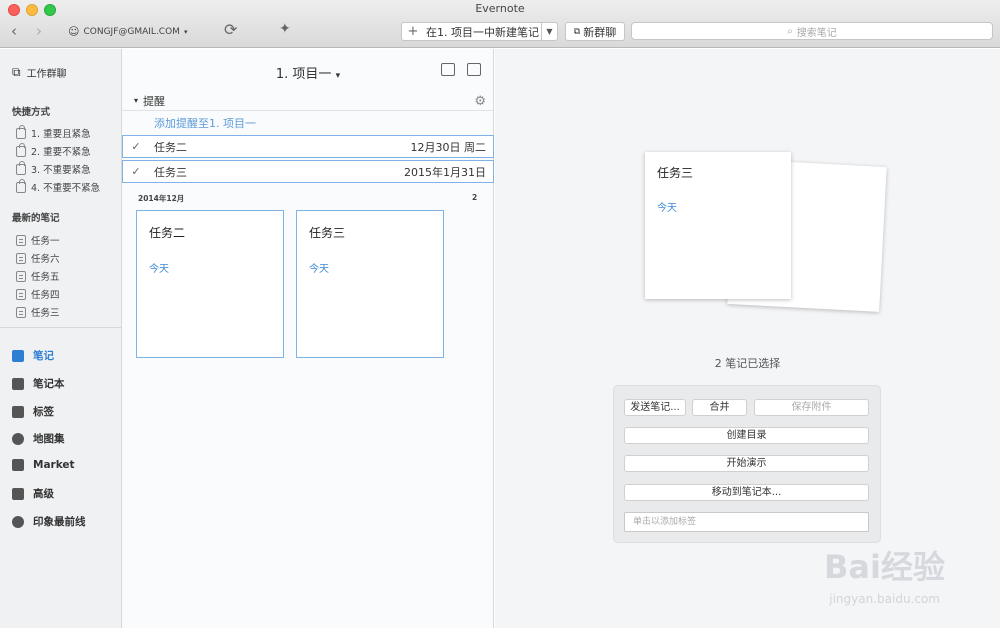 The height and width of the screenshot is (628, 1000). I want to click on note-card: 任务三 今天, so click(370, 284).